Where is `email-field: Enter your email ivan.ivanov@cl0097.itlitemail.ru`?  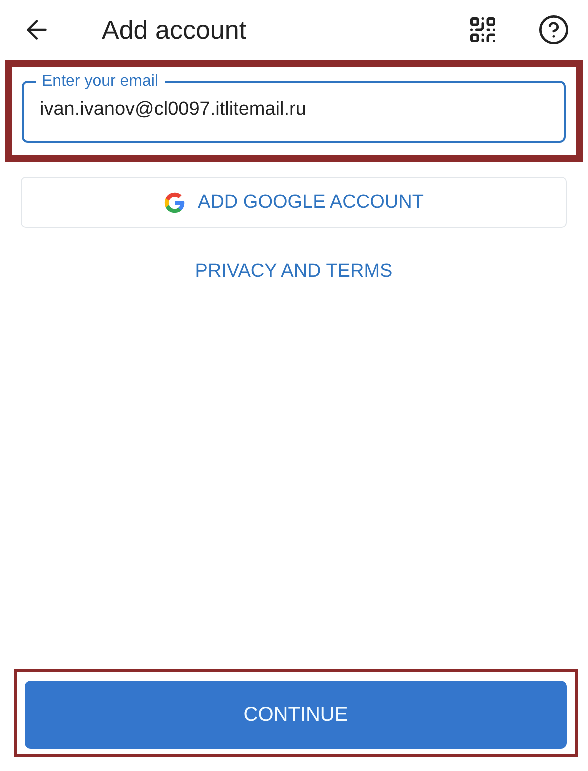
email-field: Enter your email ivan.ivanov@cl0097.itlitemail.ru is located at coordinates (294, 108).